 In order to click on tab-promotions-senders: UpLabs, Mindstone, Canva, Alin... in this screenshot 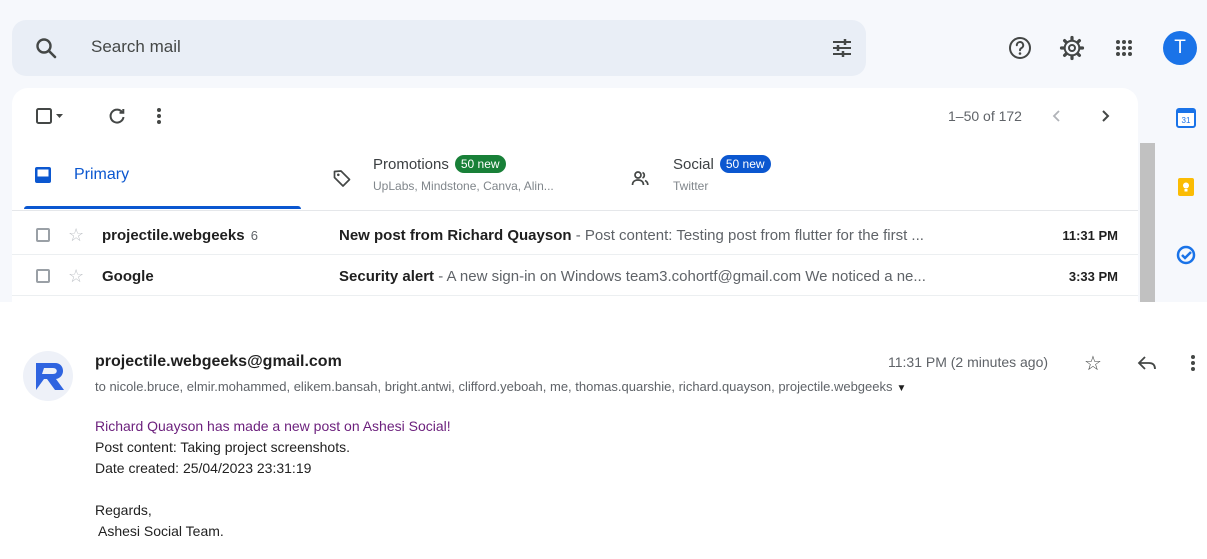, I will do `click(463, 186)`.